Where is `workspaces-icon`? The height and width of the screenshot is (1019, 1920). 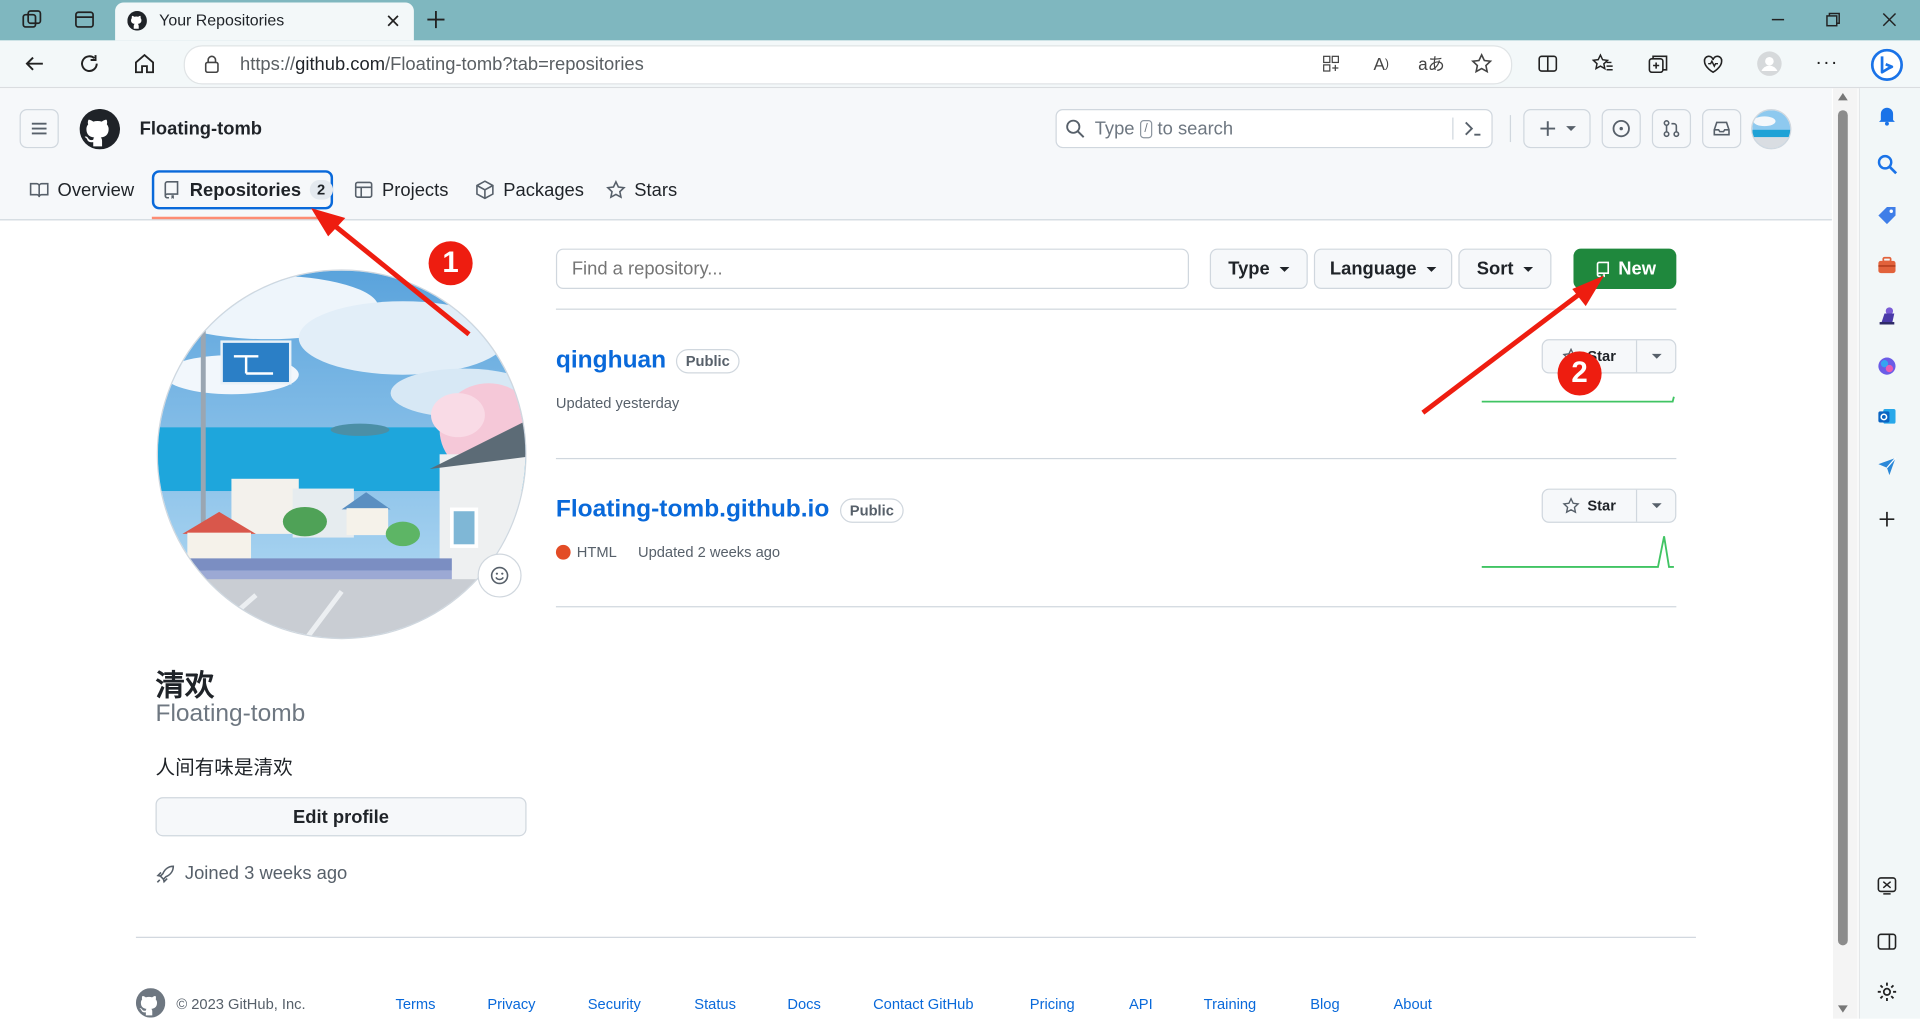 workspaces-icon is located at coordinates (31, 19).